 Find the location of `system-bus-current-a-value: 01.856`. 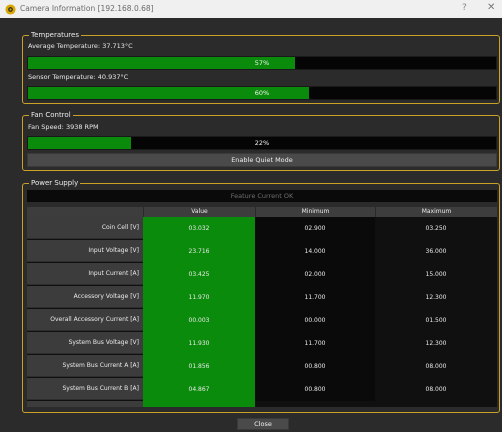

system-bus-current-a-value: 01.856 is located at coordinates (199, 366).